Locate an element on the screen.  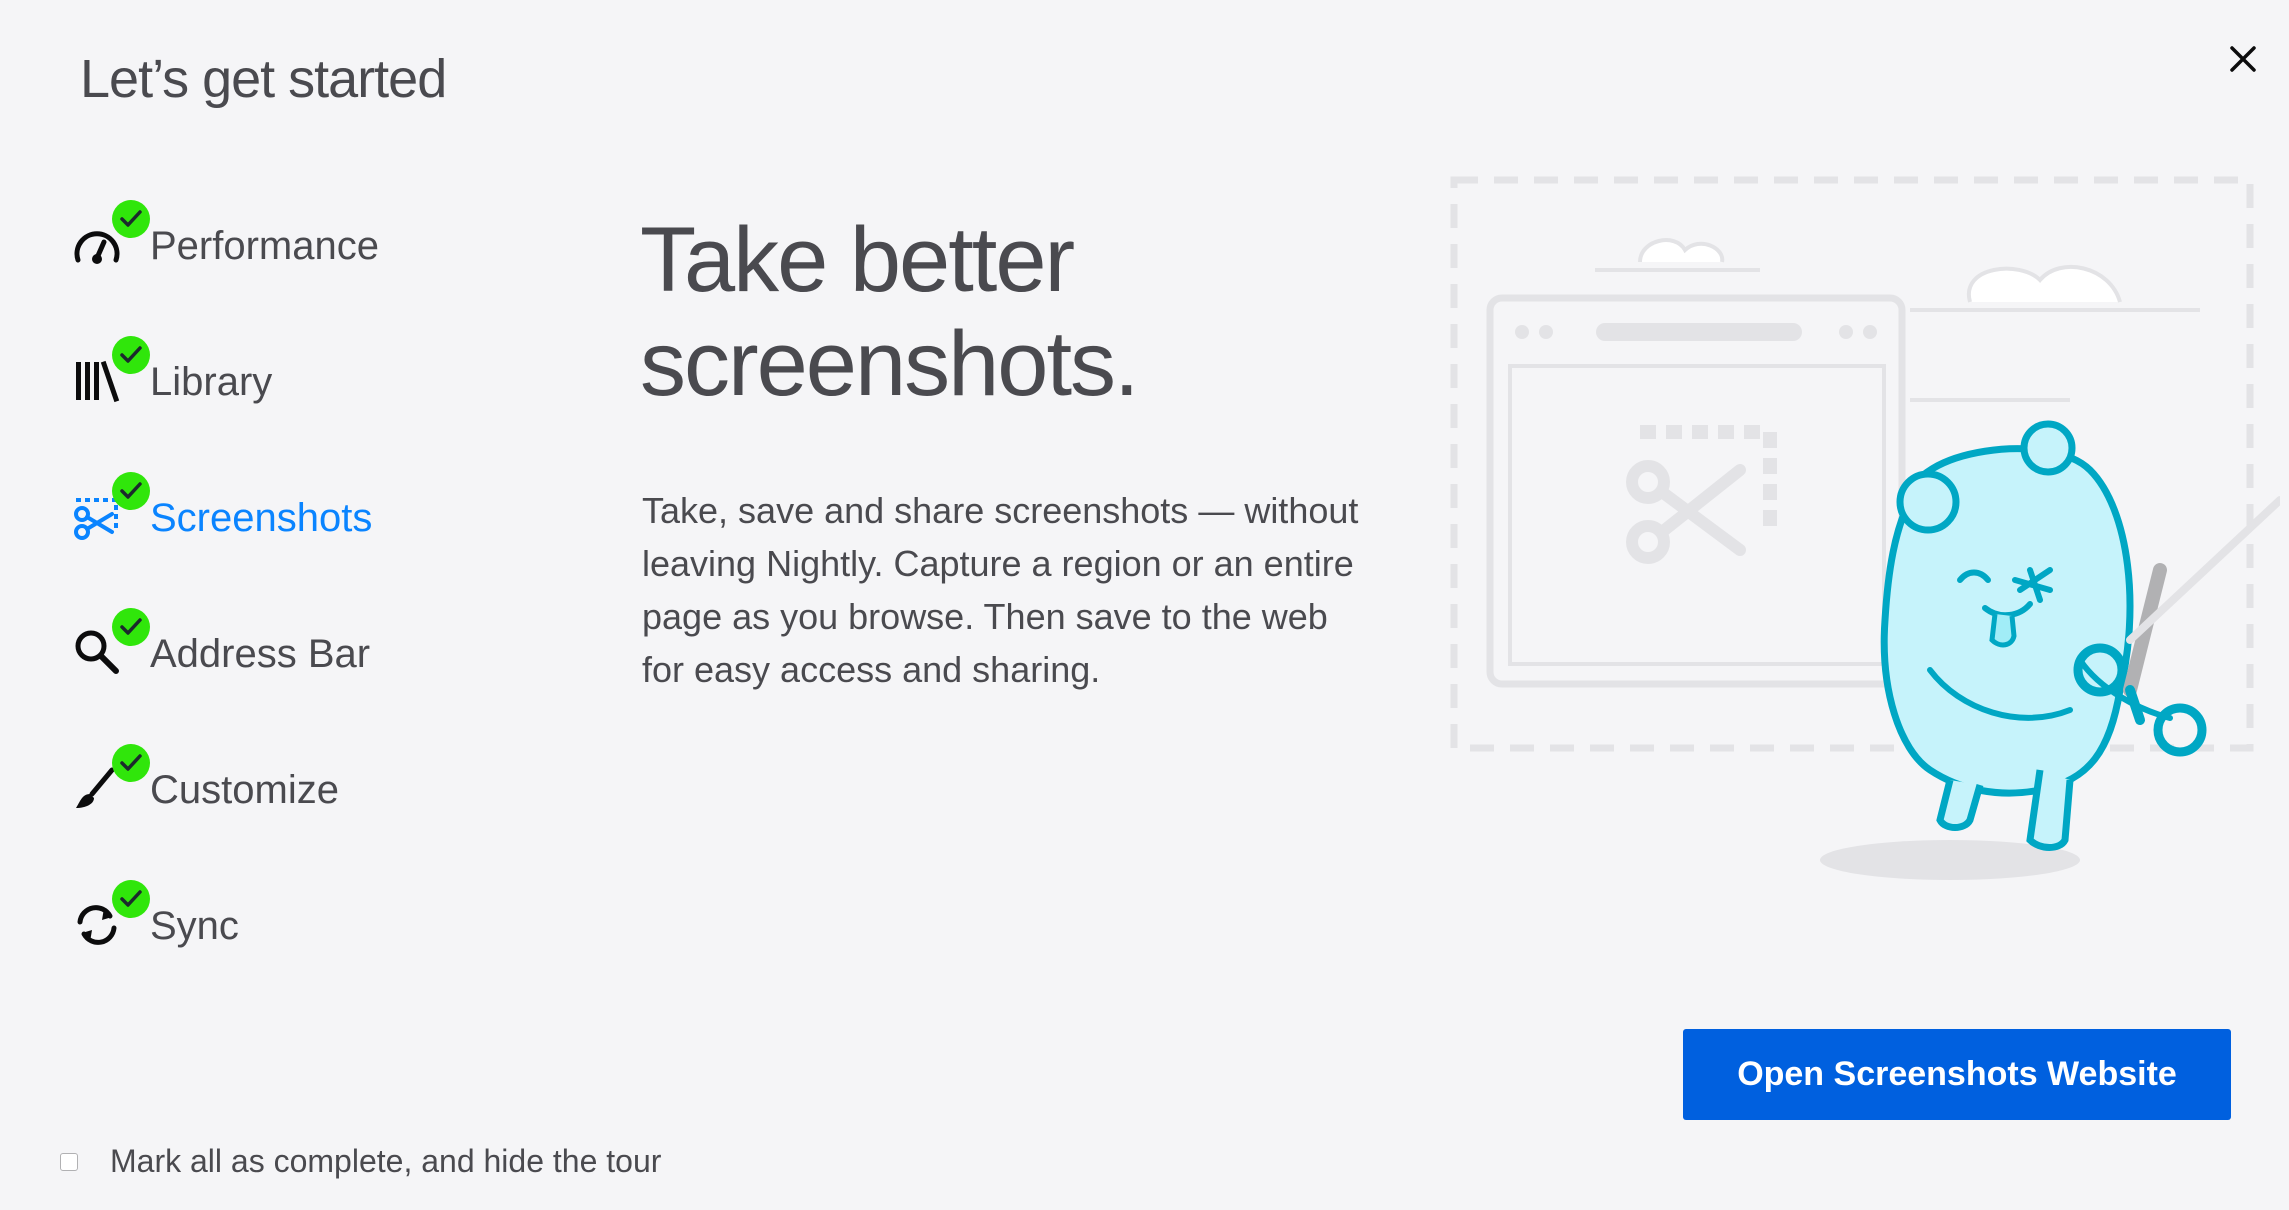
nav-item-label: Customize is located at coordinates (244, 789).